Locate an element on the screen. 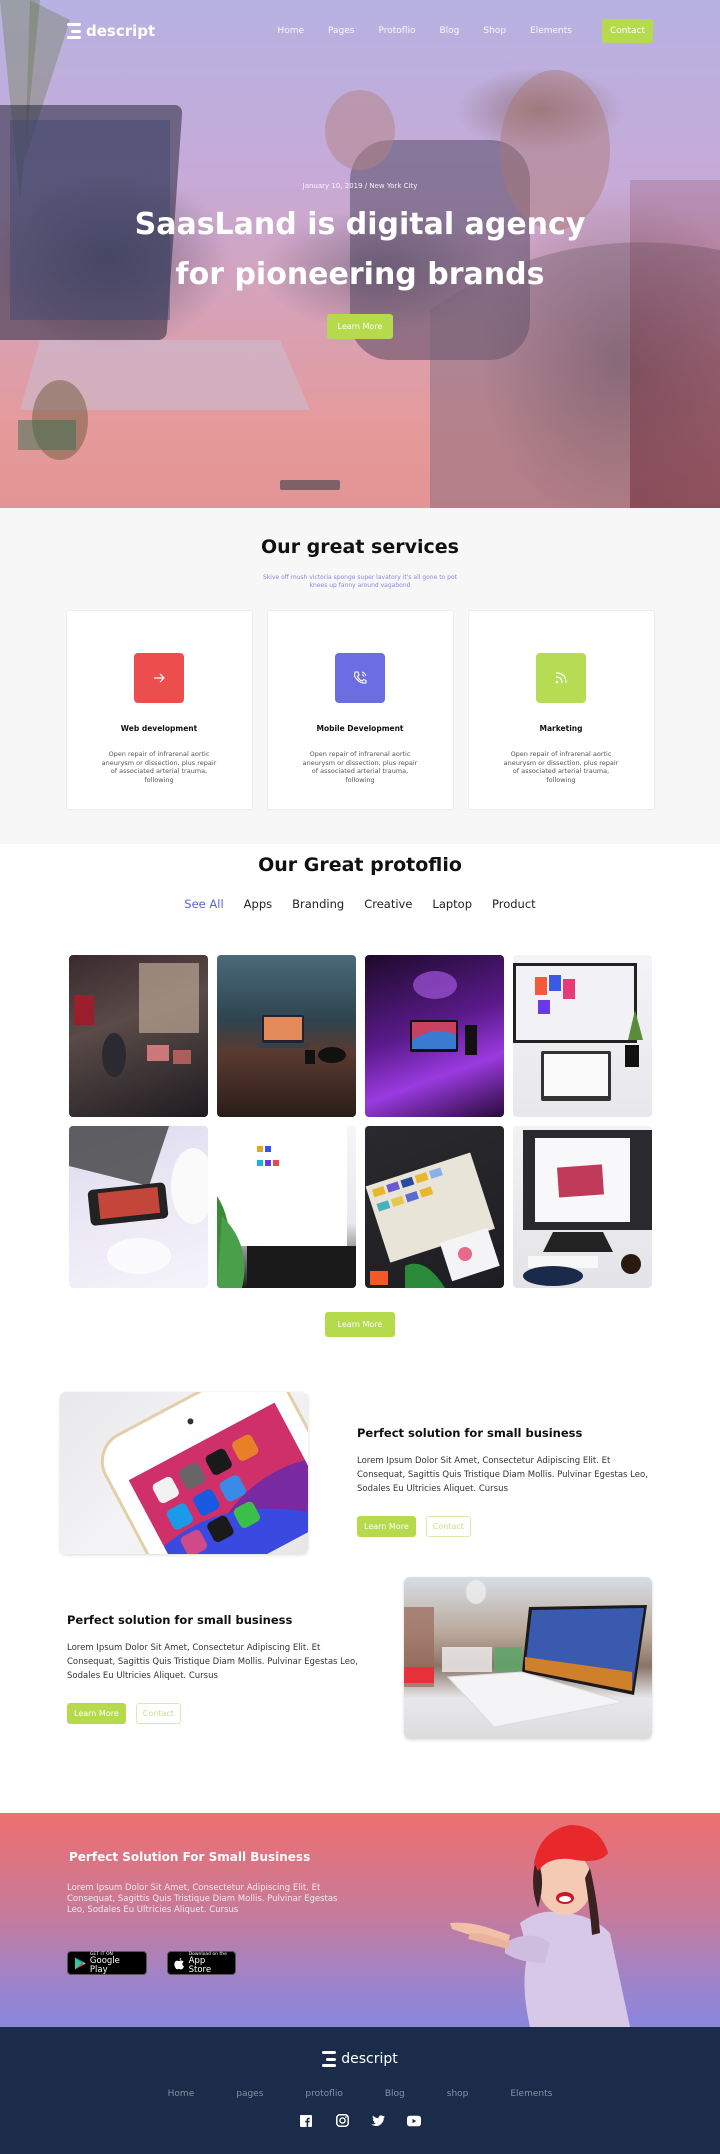  portfolio-title: Our Great protoflio is located at coordinates (360, 865).